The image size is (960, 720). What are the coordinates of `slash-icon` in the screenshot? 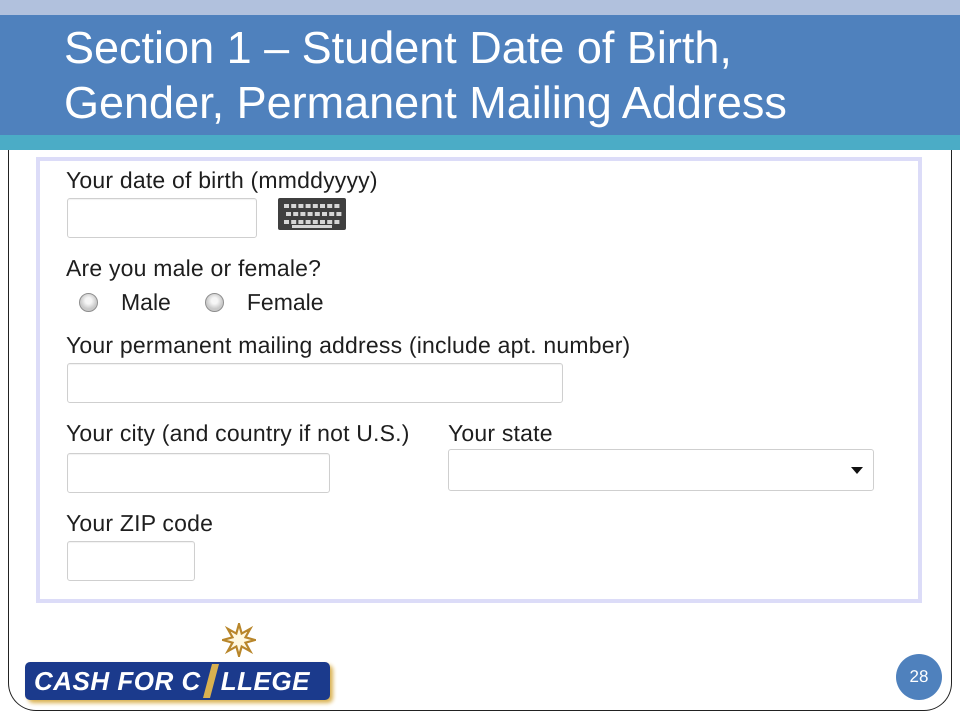 It's located at (210, 681).